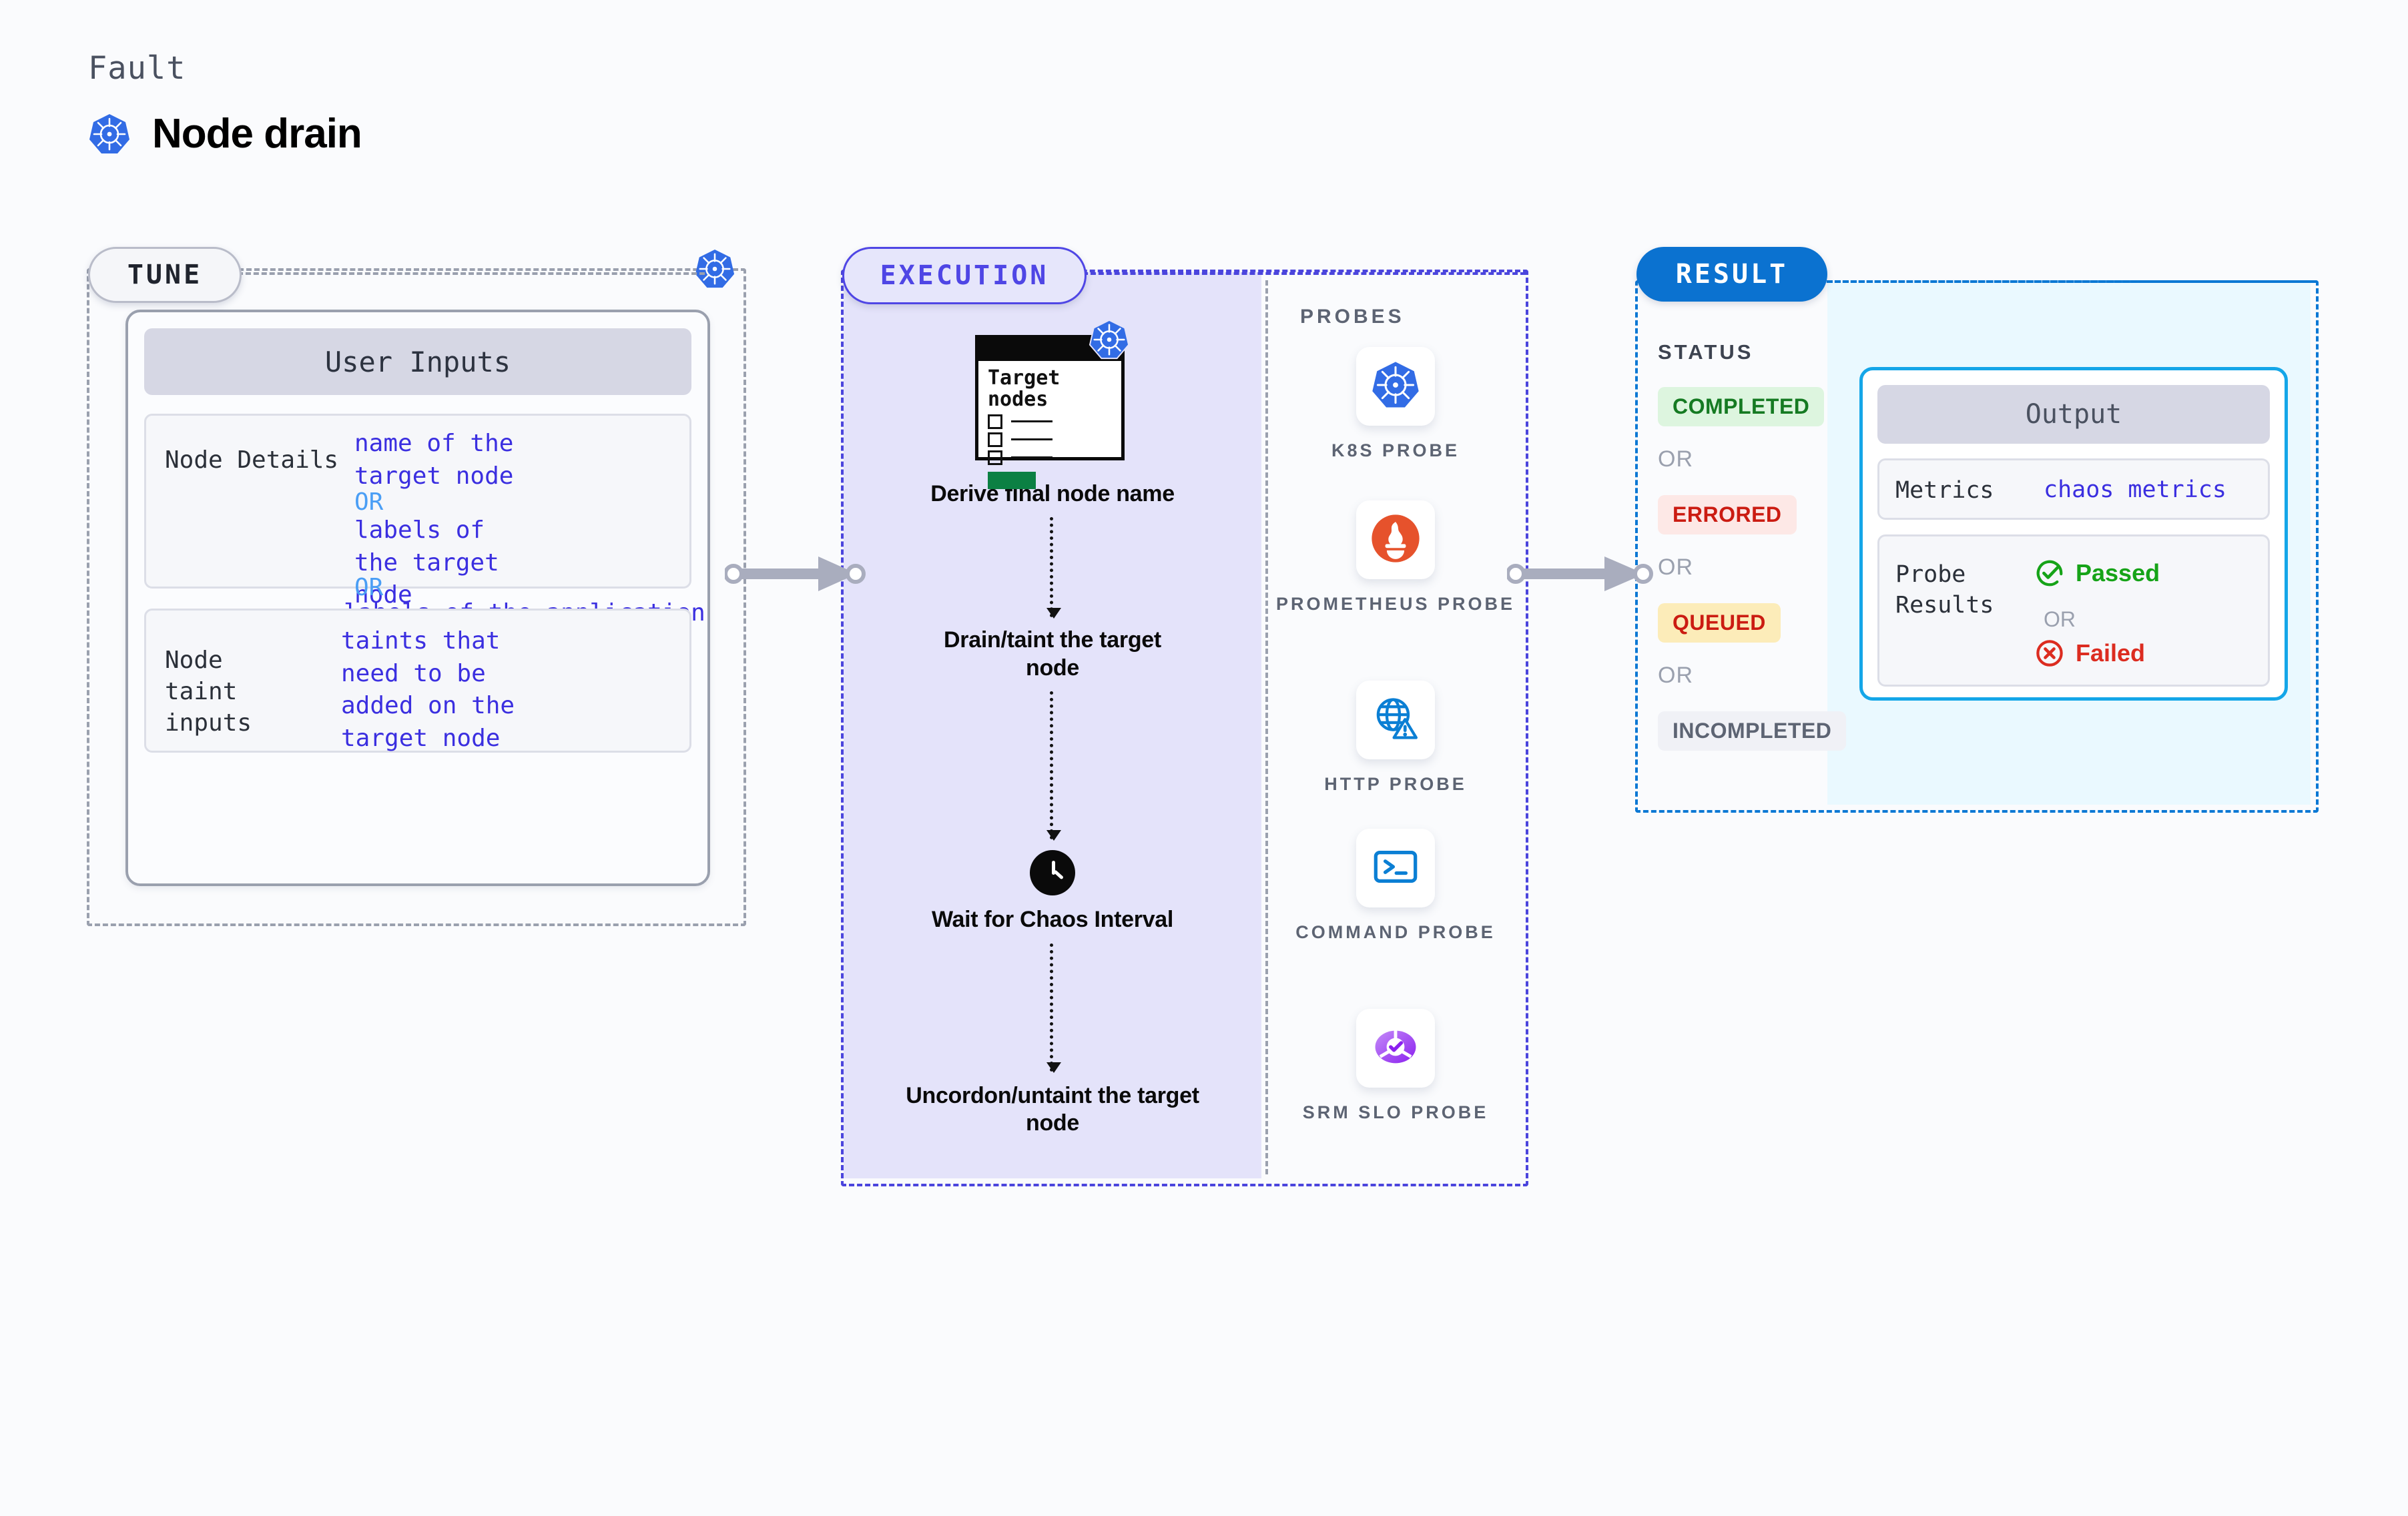 The height and width of the screenshot is (1516, 2408). What do you see at coordinates (2049, 574) in the screenshot?
I see `check-circle-icon` at bounding box center [2049, 574].